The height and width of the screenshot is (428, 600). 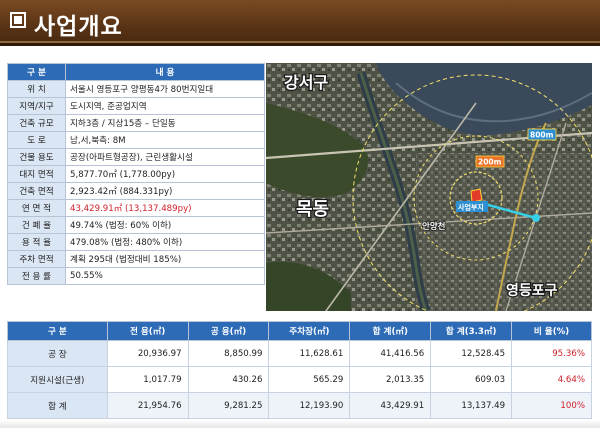 What do you see at coordinates (147, 331) in the screenshot?
I see `area-header-exclusive: 전 용(㎡)` at bounding box center [147, 331].